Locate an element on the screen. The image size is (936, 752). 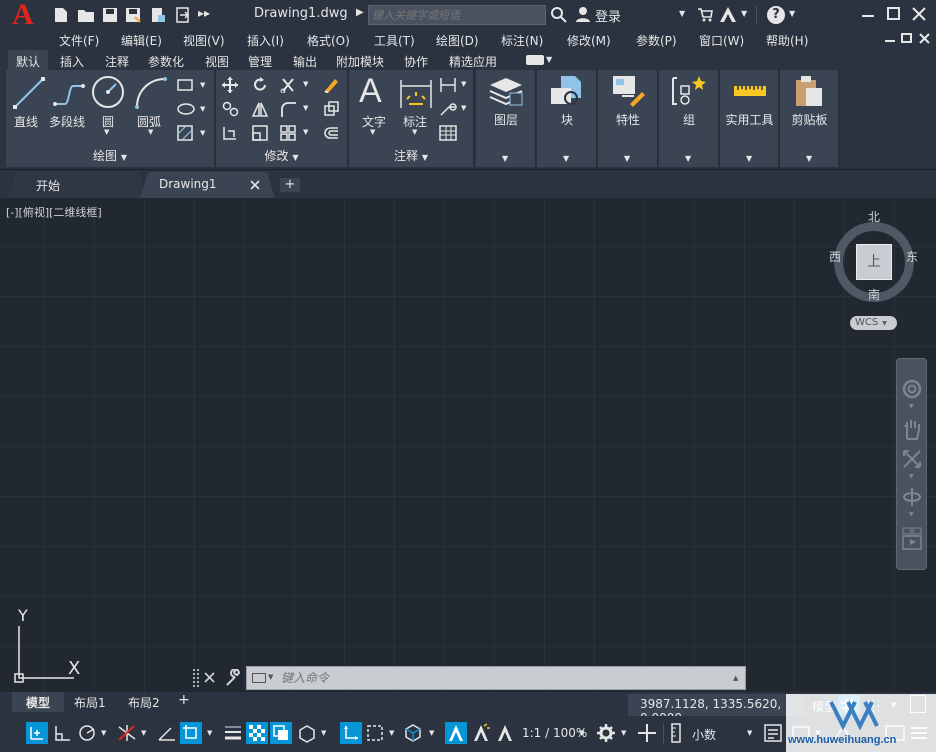
isodraft-icon is located at coordinates (127, 733).